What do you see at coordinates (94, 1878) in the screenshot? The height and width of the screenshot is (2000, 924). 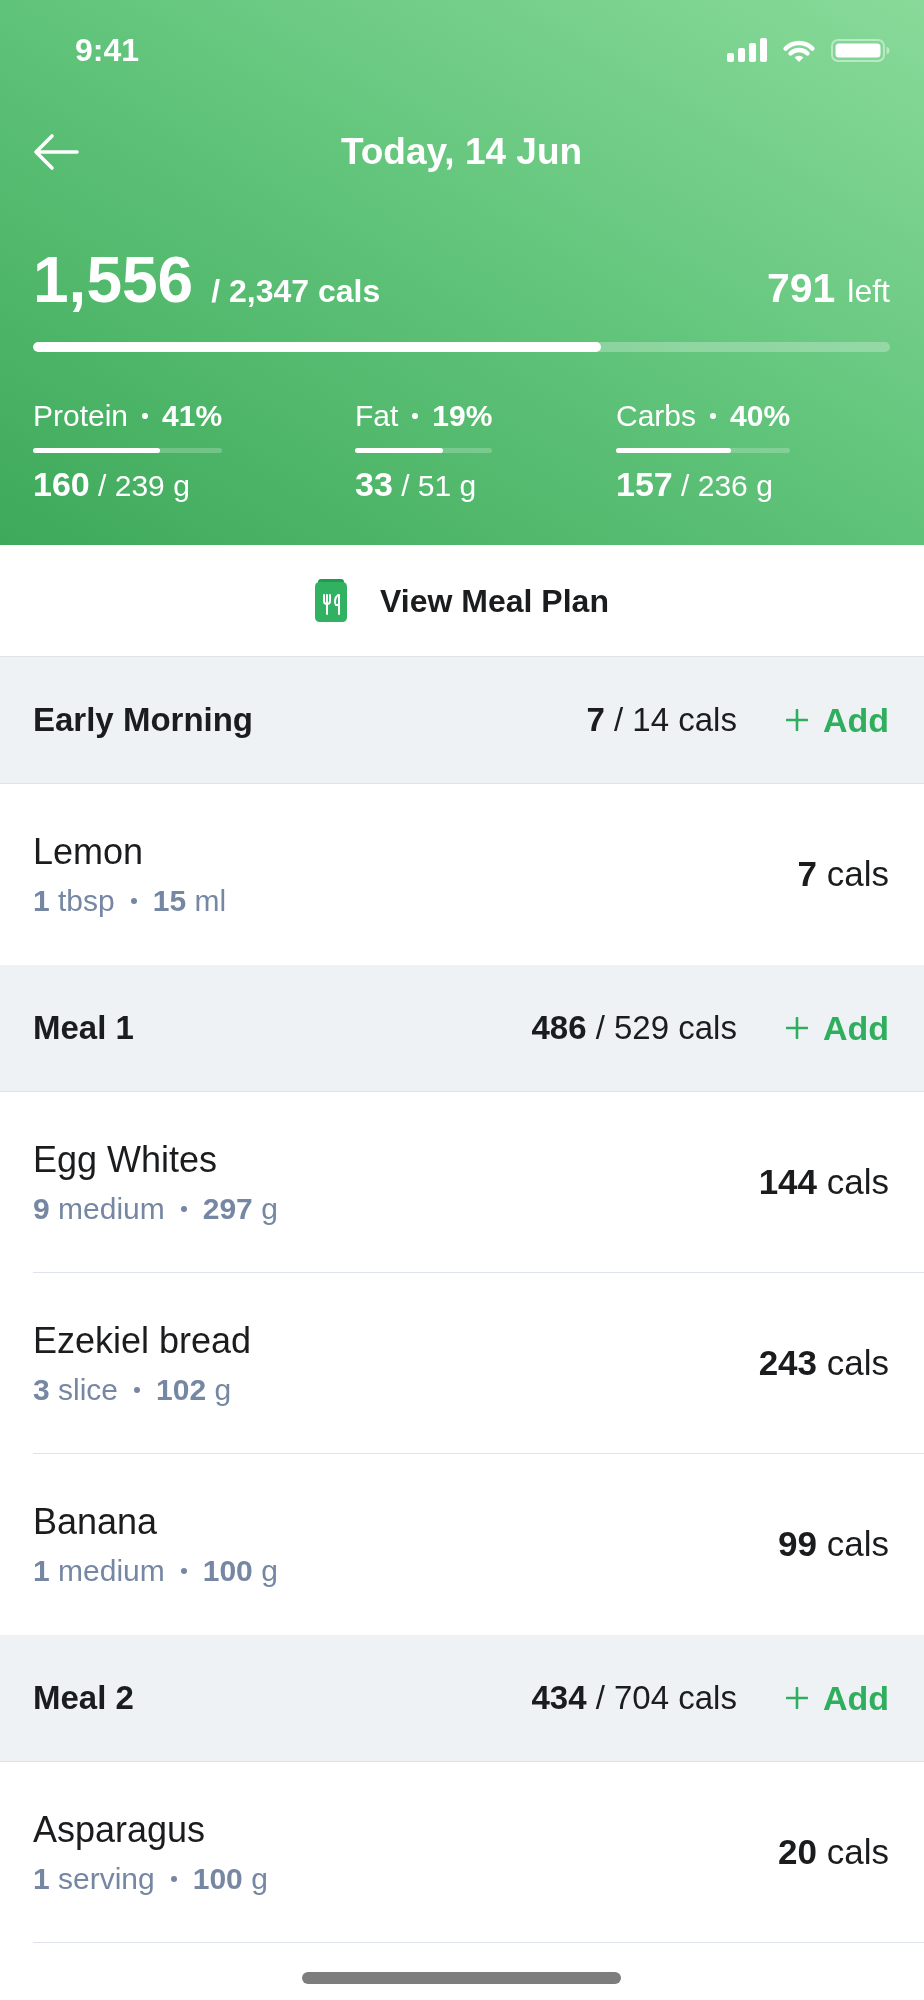 I see `serving-size: 1 serving` at bounding box center [94, 1878].